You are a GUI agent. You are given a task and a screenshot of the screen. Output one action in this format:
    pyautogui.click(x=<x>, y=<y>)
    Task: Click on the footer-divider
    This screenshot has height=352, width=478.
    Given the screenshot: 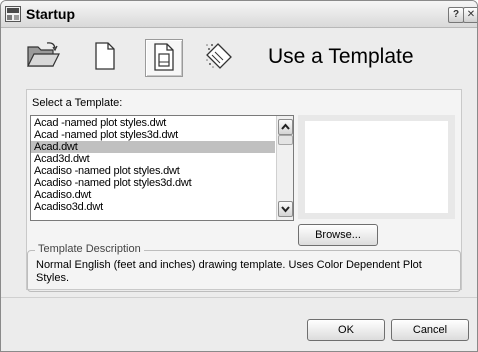 What is the action you would take?
    pyautogui.click(x=239, y=297)
    